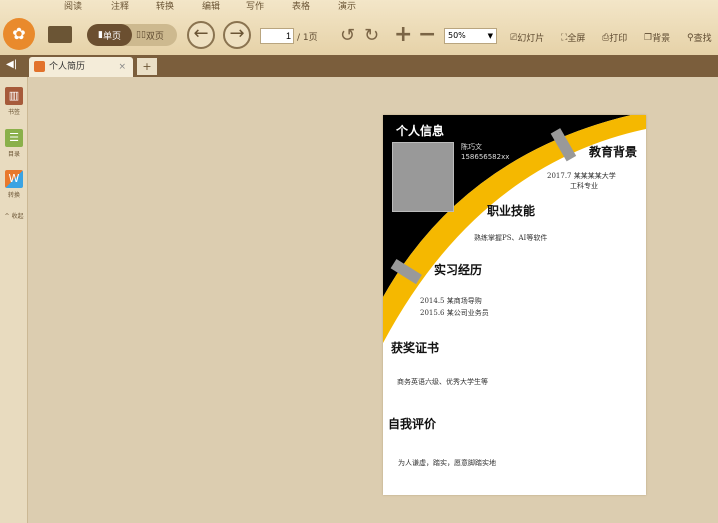 This screenshot has height=523, width=718. I want to click on double-page-icon: ▯▯, so click(141, 35).